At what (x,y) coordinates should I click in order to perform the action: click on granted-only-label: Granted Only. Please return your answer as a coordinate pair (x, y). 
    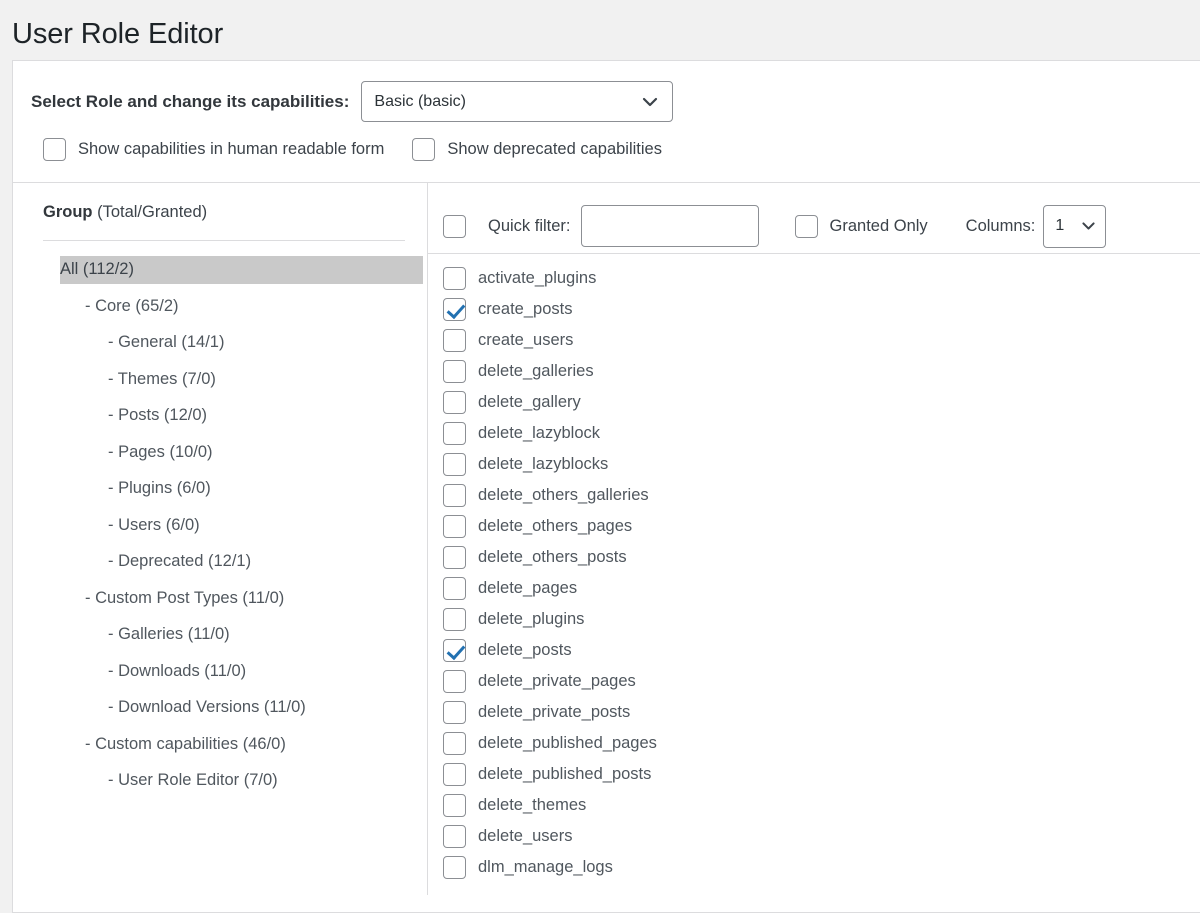
    Looking at the image, I should click on (878, 225).